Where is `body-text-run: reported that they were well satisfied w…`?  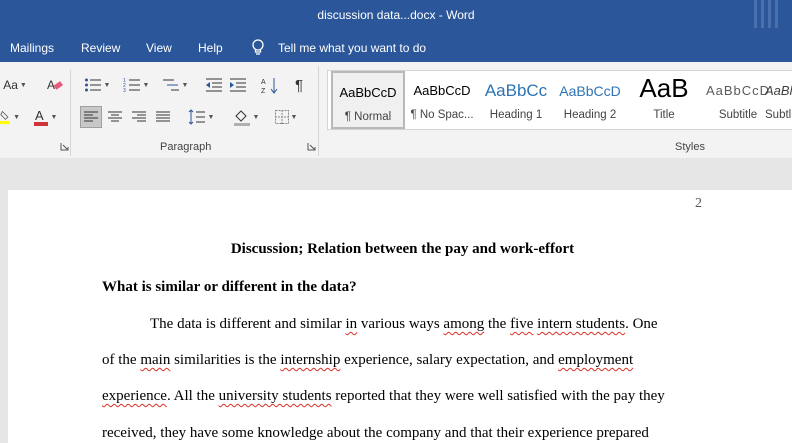
body-text-run: reported that they were well satisfied w… is located at coordinates (498, 396).